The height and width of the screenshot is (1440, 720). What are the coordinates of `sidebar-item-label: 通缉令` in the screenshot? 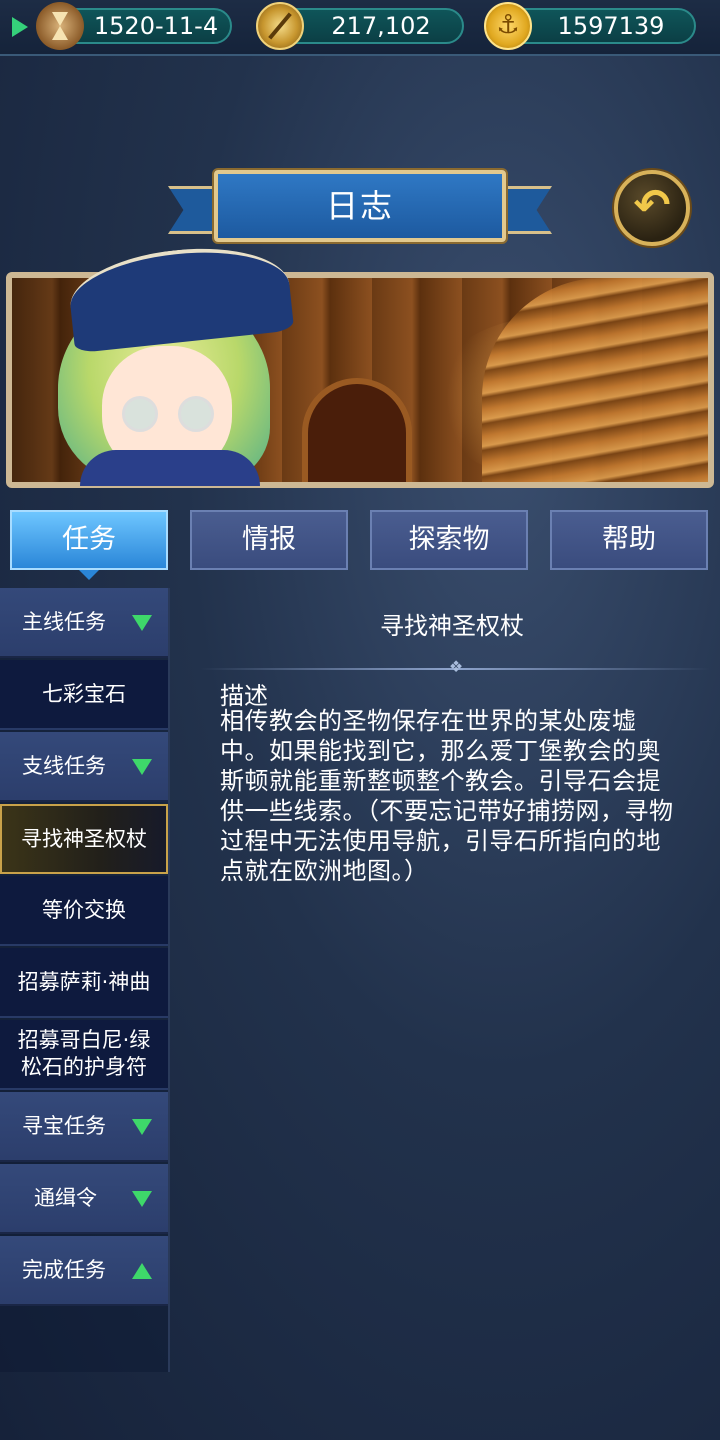 It's located at (65, 1197).